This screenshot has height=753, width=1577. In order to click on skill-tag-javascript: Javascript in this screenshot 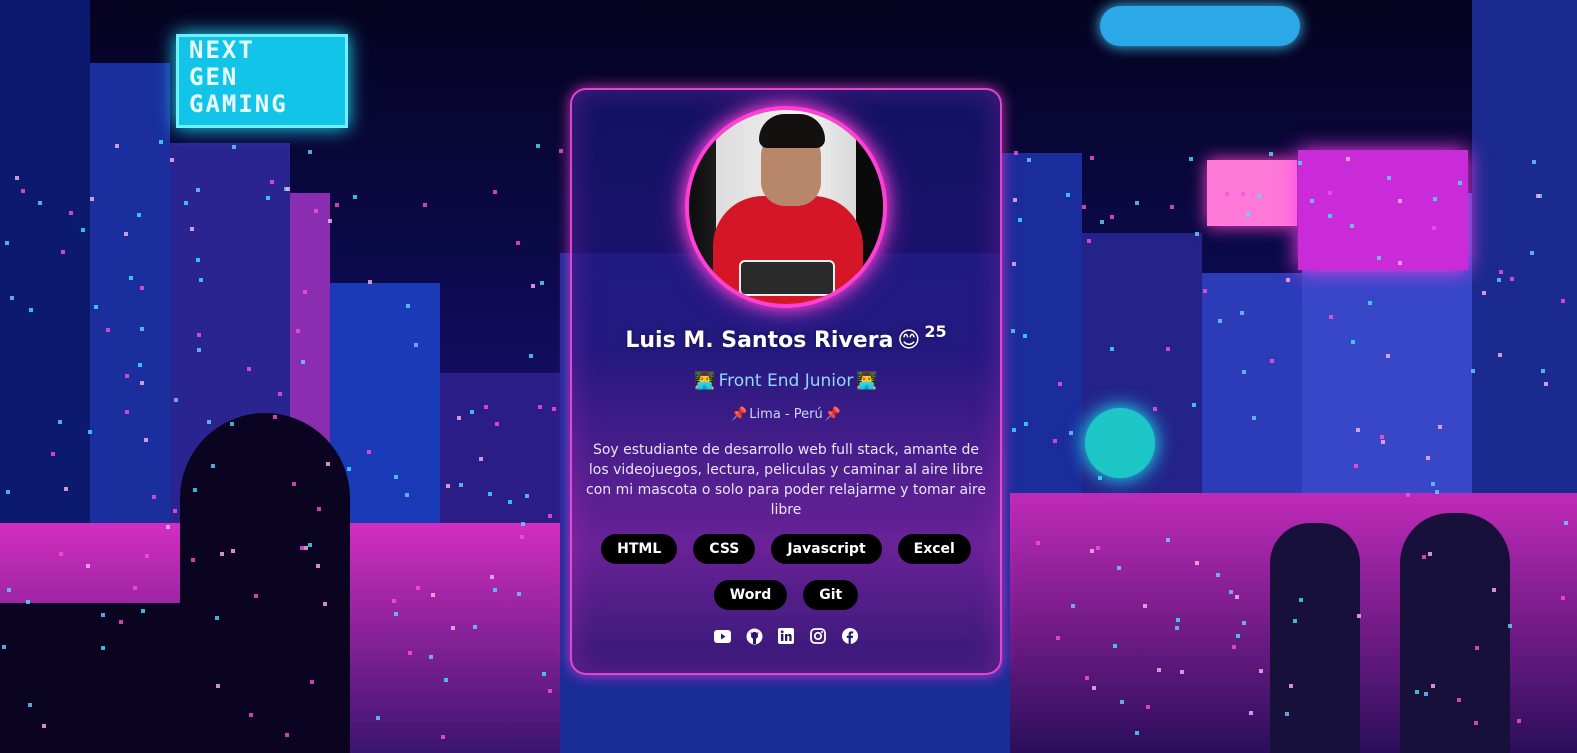, I will do `click(826, 549)`.